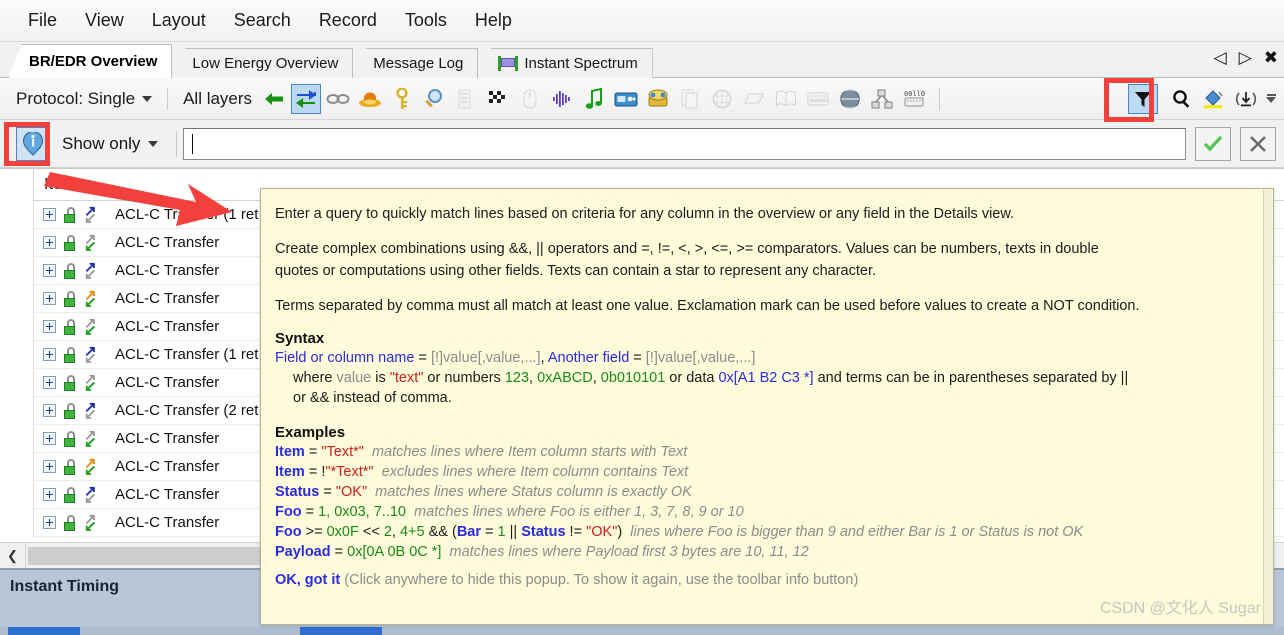  Describe the element at coordinates (602, 532) in the screenshot. I see `example-value-5: "OK"` at that location.